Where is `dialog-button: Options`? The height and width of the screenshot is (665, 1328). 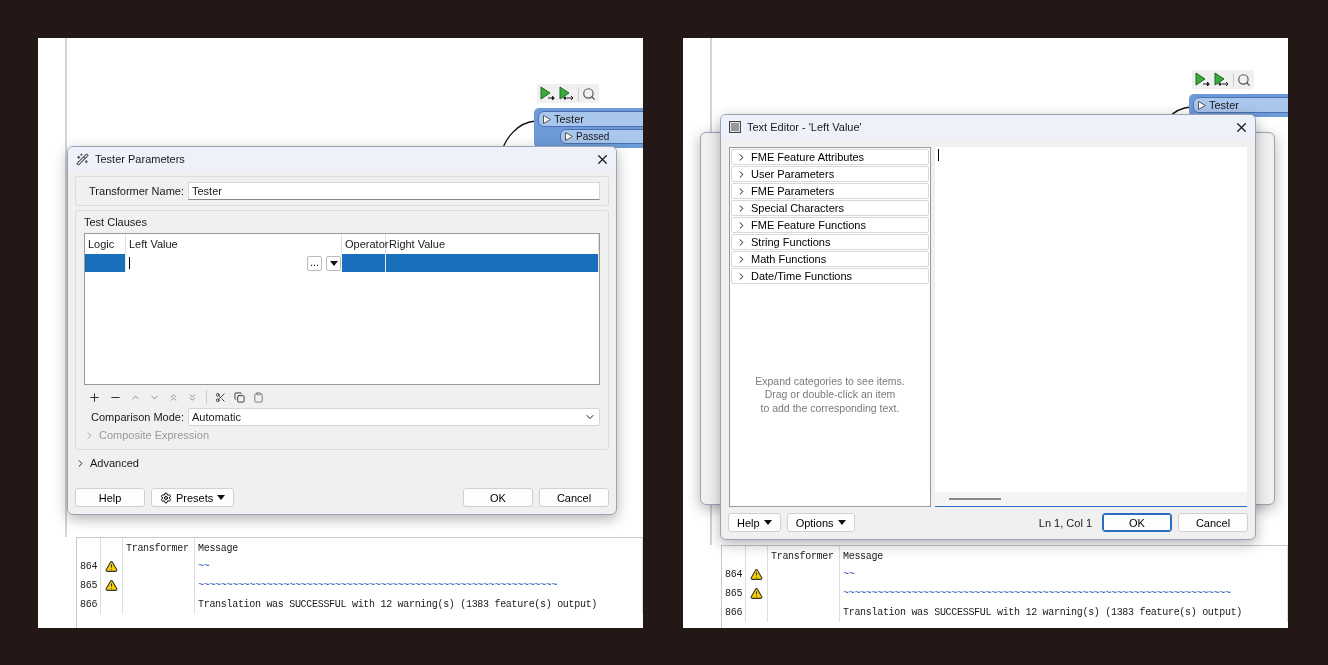
dialog-button: Options is located at coordinates (820, 522).